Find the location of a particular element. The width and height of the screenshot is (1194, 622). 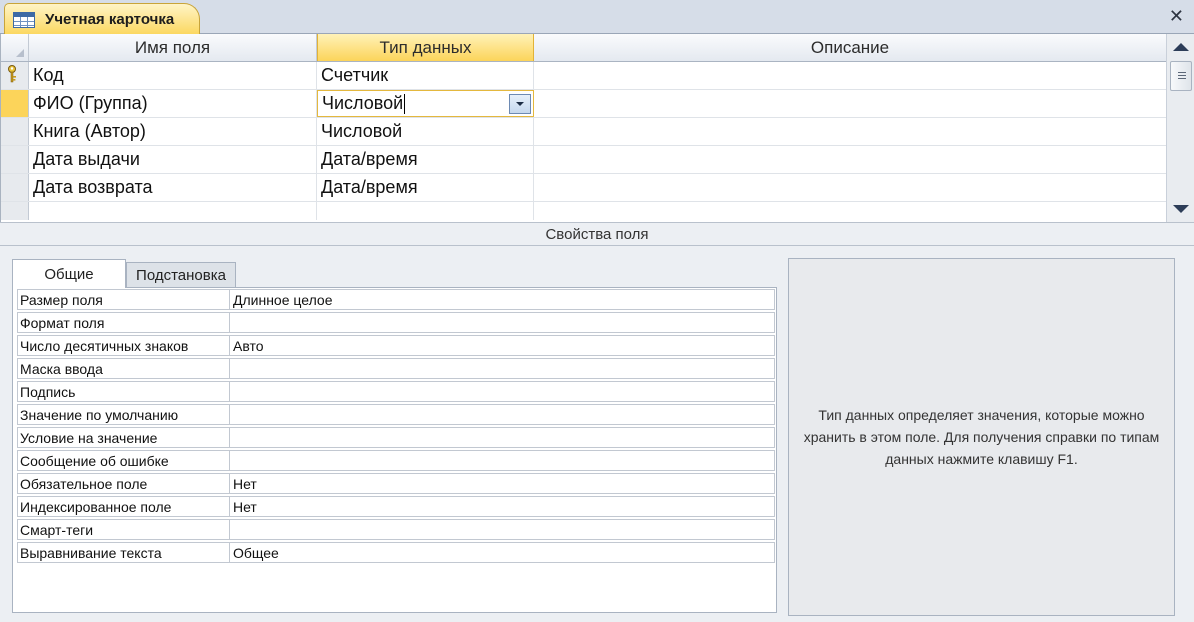

field-name-cell: Дата выдачи is located at coordinates (173, 159).